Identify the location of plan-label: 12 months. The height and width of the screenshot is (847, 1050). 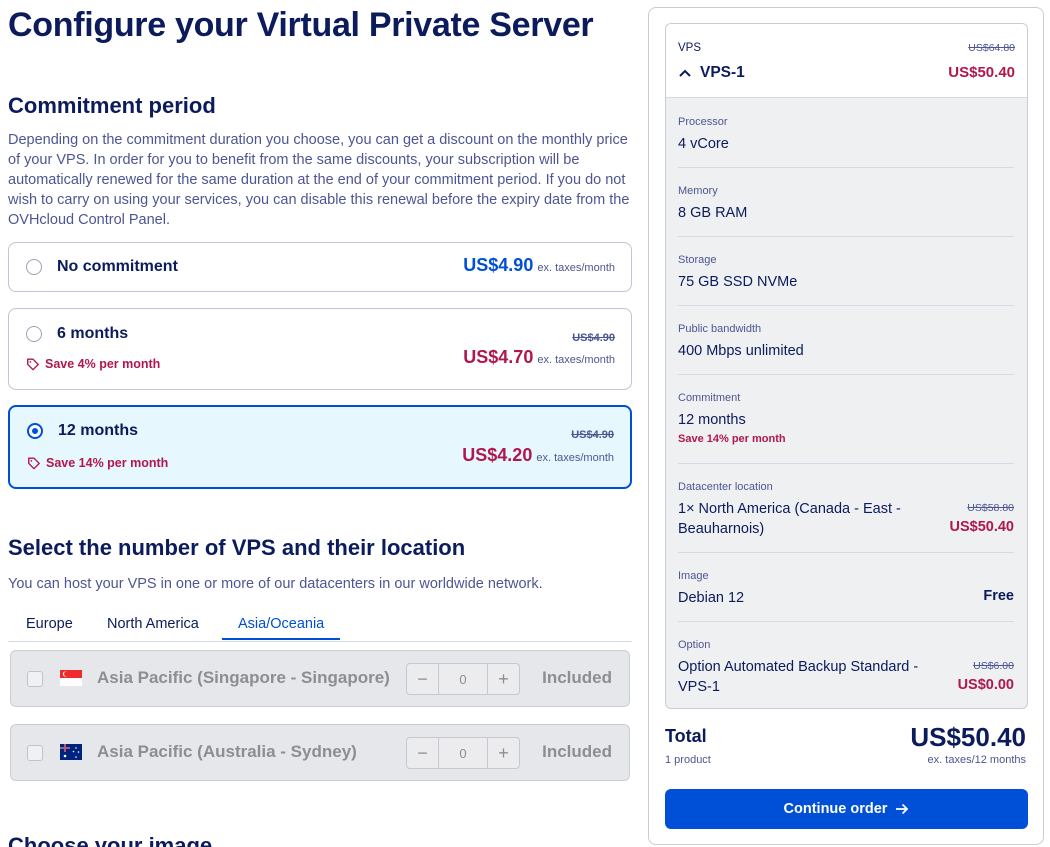
(98, 430).